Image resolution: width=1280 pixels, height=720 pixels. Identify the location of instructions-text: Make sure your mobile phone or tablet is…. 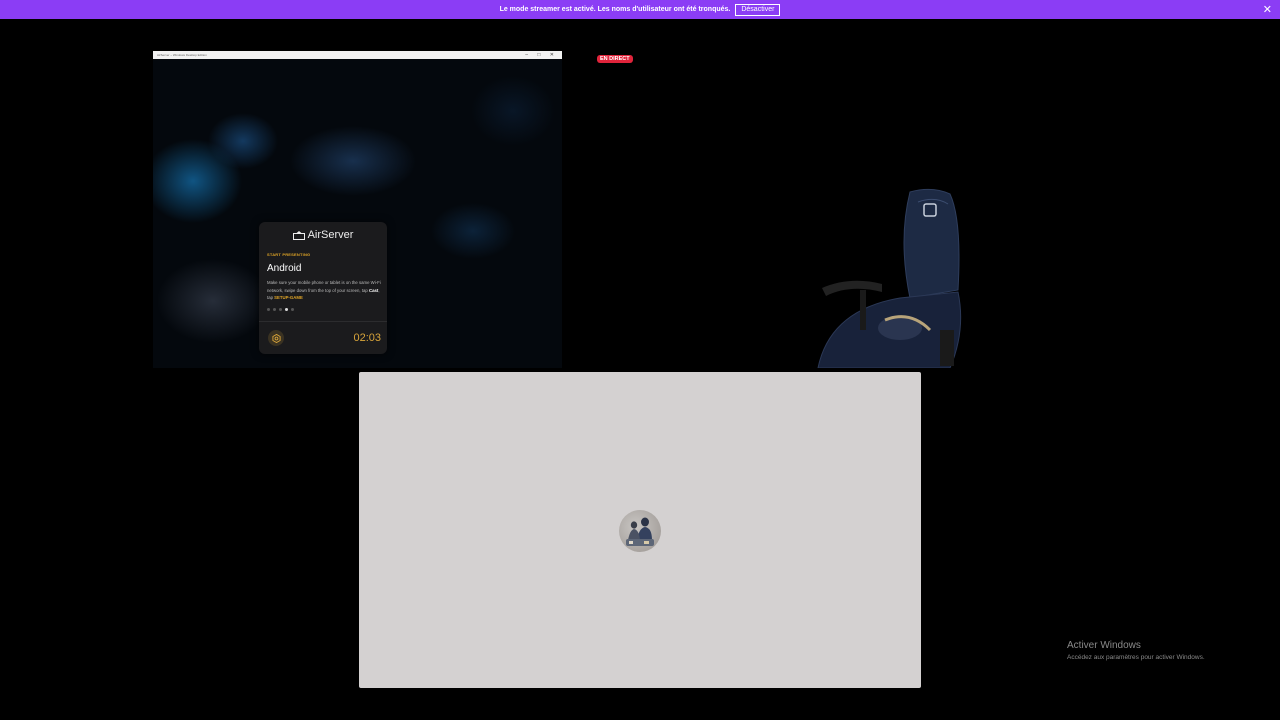
(324, 290).